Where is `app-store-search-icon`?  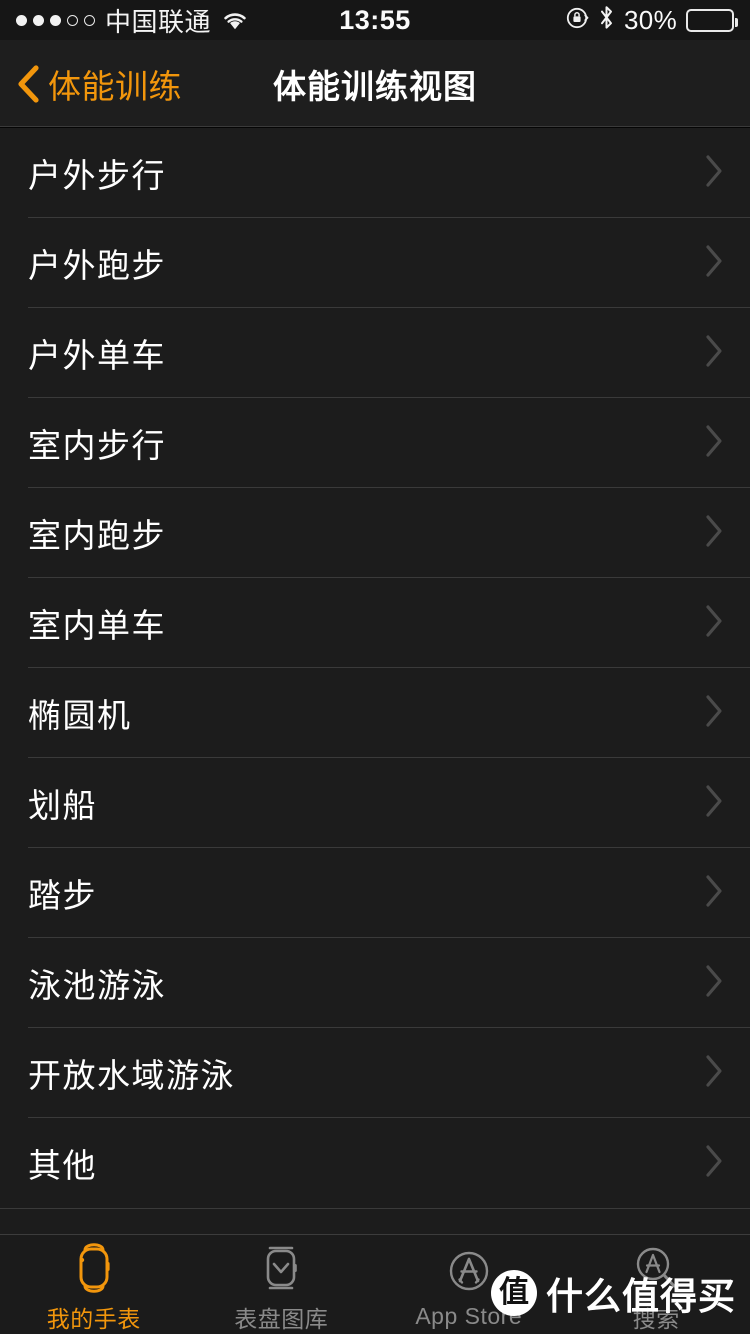 app-store-search-icon is located at coordinates (656, 1268).